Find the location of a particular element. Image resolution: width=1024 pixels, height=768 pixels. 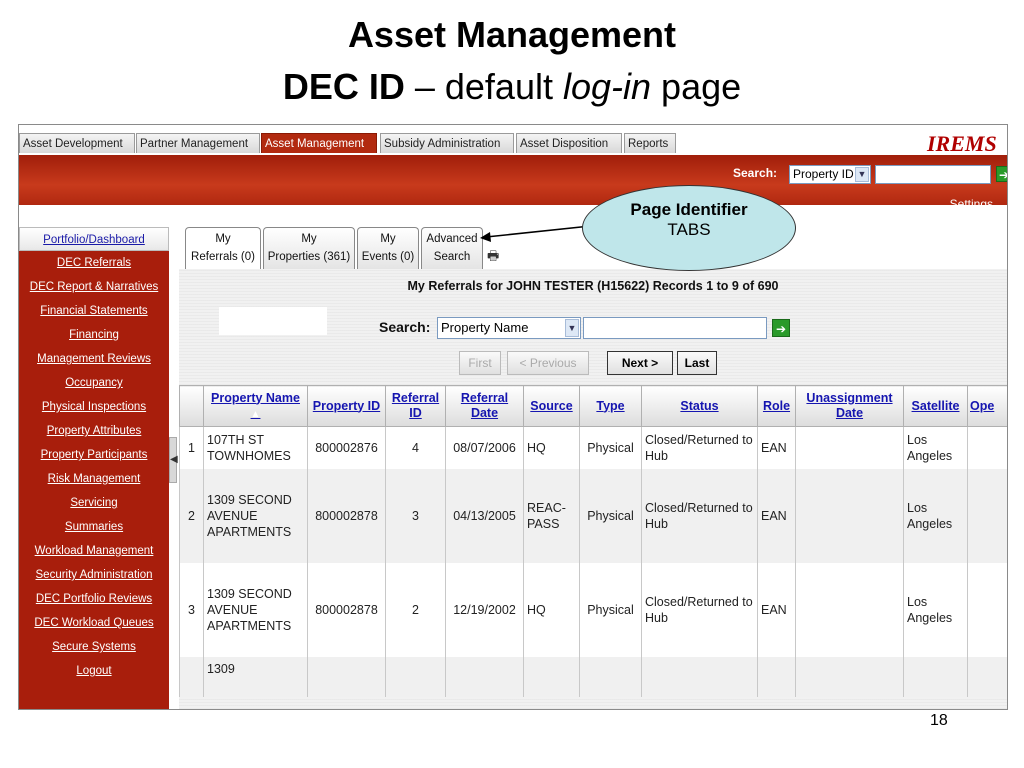

header-search-select: Property ID ▼ is located at coordinates (830, 174).